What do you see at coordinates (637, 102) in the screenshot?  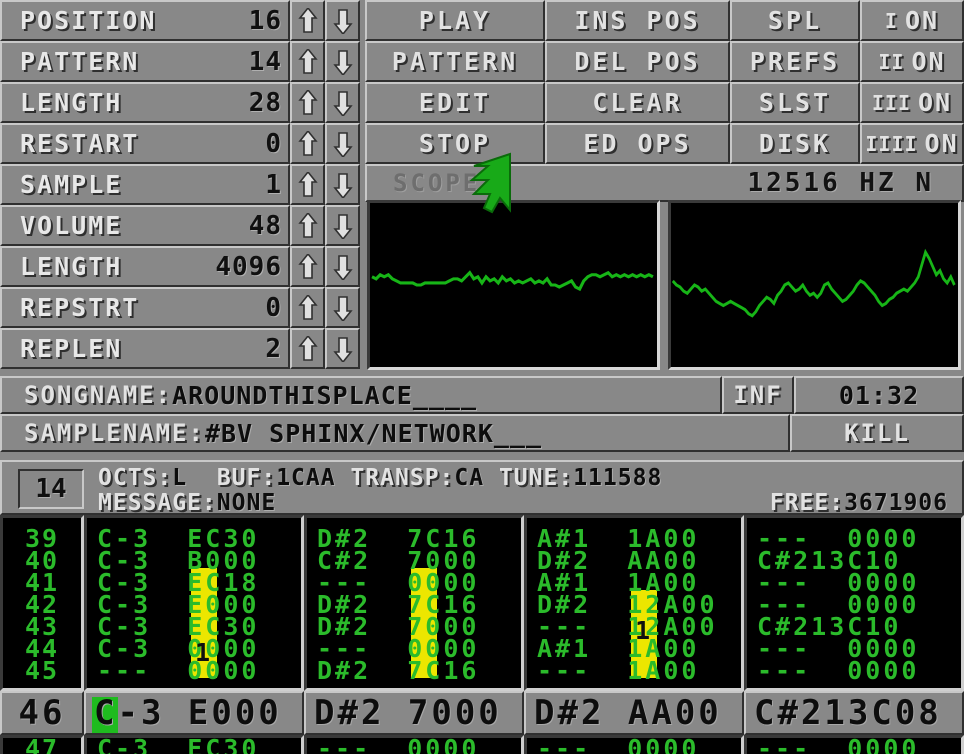 I see `clear-button: CLEAR` at bounding box center [637, 102].